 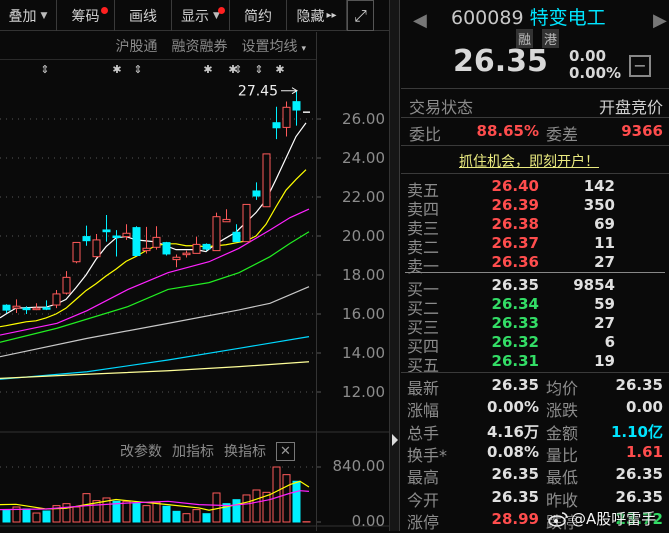 I want to click on edit-params-button: 改参数, so click(x=141, y=451).